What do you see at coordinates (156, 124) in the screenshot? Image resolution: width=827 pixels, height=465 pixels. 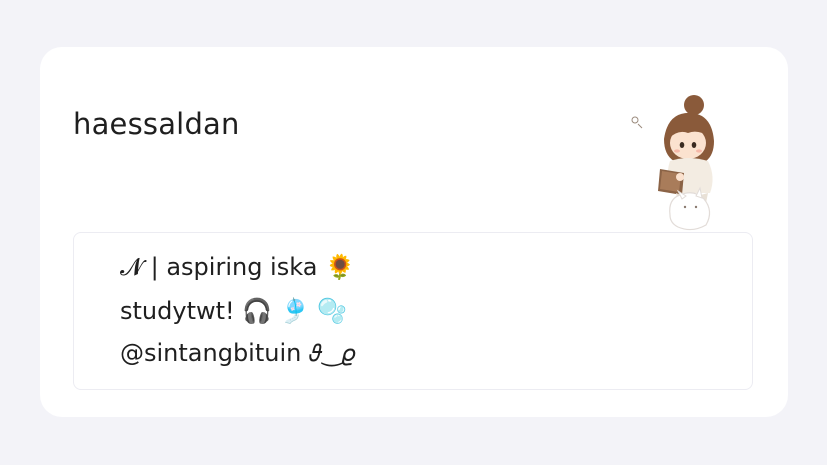 I see `username: haessaldan` at bounding box center [156, 124].